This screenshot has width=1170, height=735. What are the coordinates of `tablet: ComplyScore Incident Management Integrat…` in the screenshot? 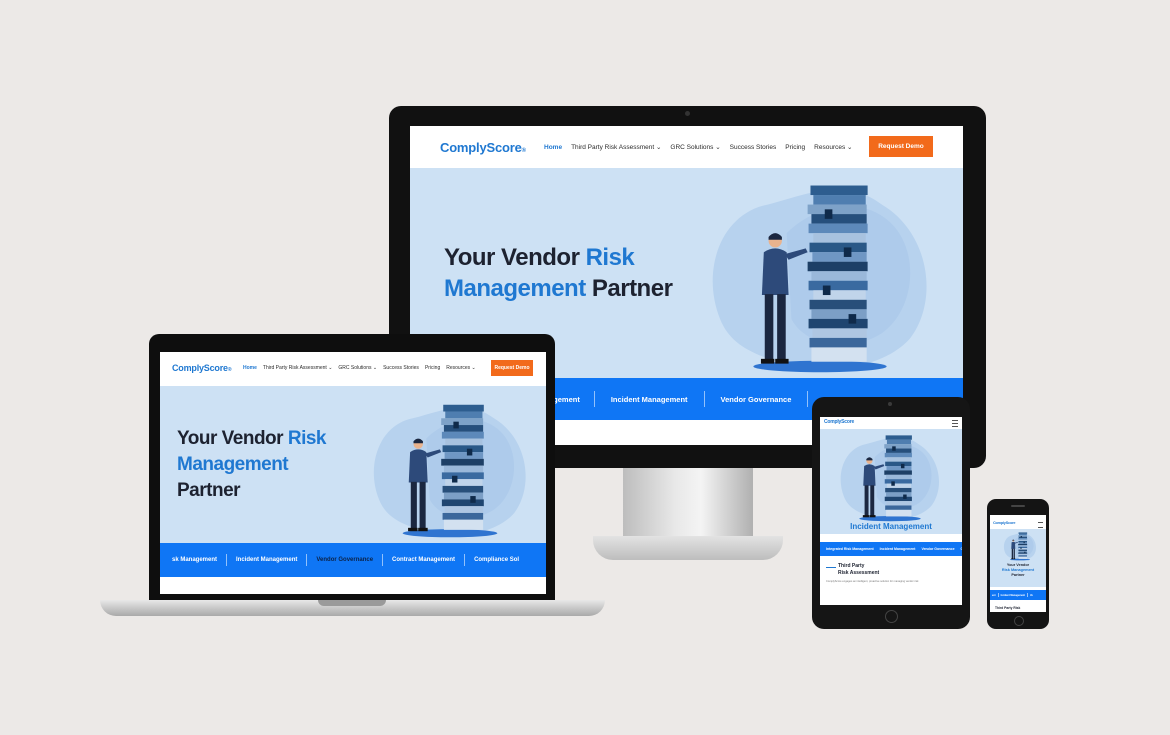 It's located at (891, 513).